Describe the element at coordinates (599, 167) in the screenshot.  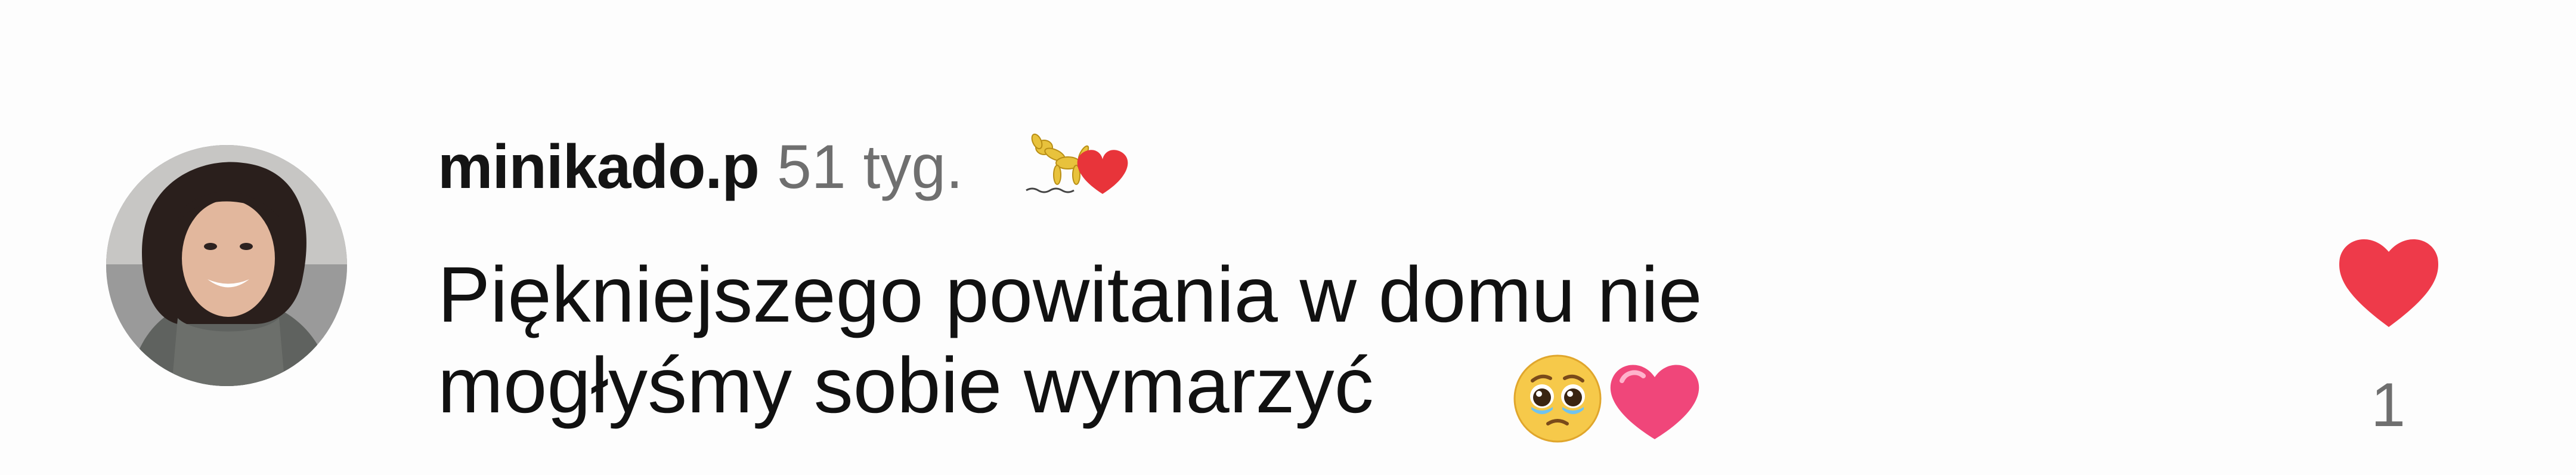
I see `username-link: minikado.p` at that location.